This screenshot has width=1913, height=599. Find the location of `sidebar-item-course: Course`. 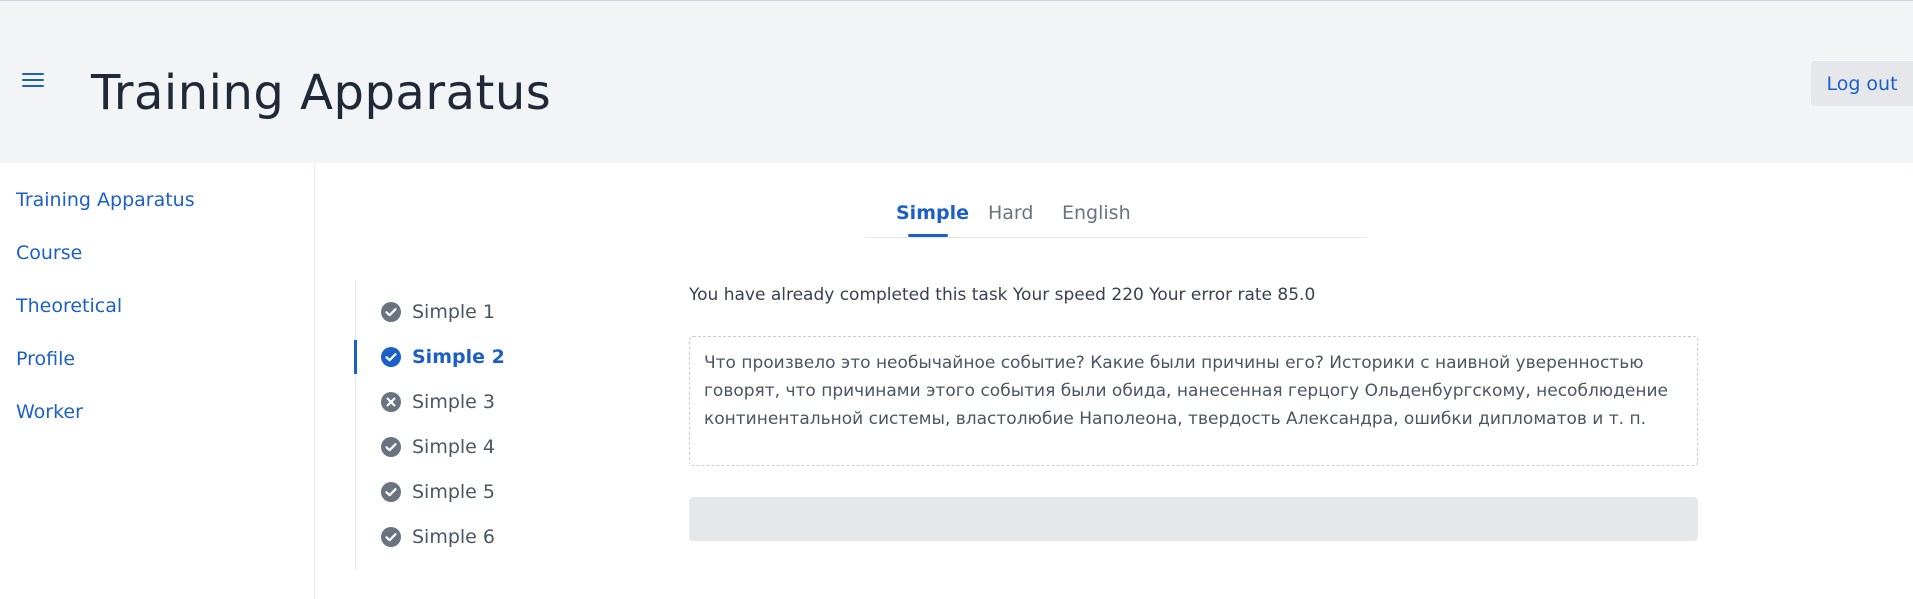

sidebar-item-course: Course is located at coordinates (49, 253).